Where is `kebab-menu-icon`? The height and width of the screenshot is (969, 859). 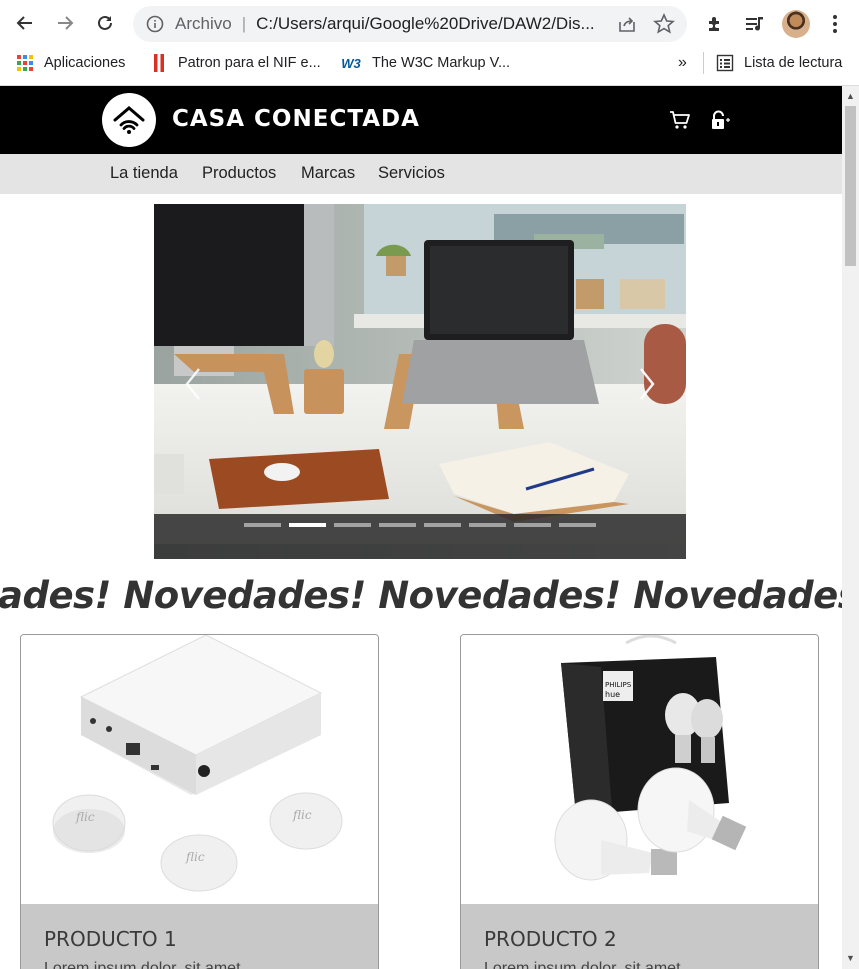
kebab-menu-icon is located at coordinates (835, 24).